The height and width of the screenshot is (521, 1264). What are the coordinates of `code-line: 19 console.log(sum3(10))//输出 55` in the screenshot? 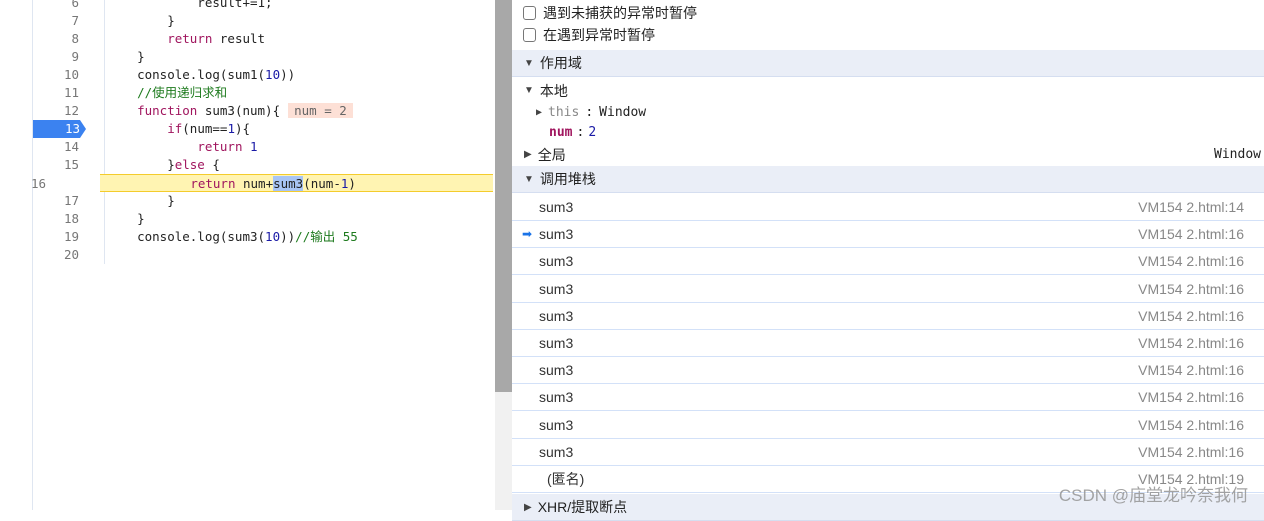 It's located at (246, 237).